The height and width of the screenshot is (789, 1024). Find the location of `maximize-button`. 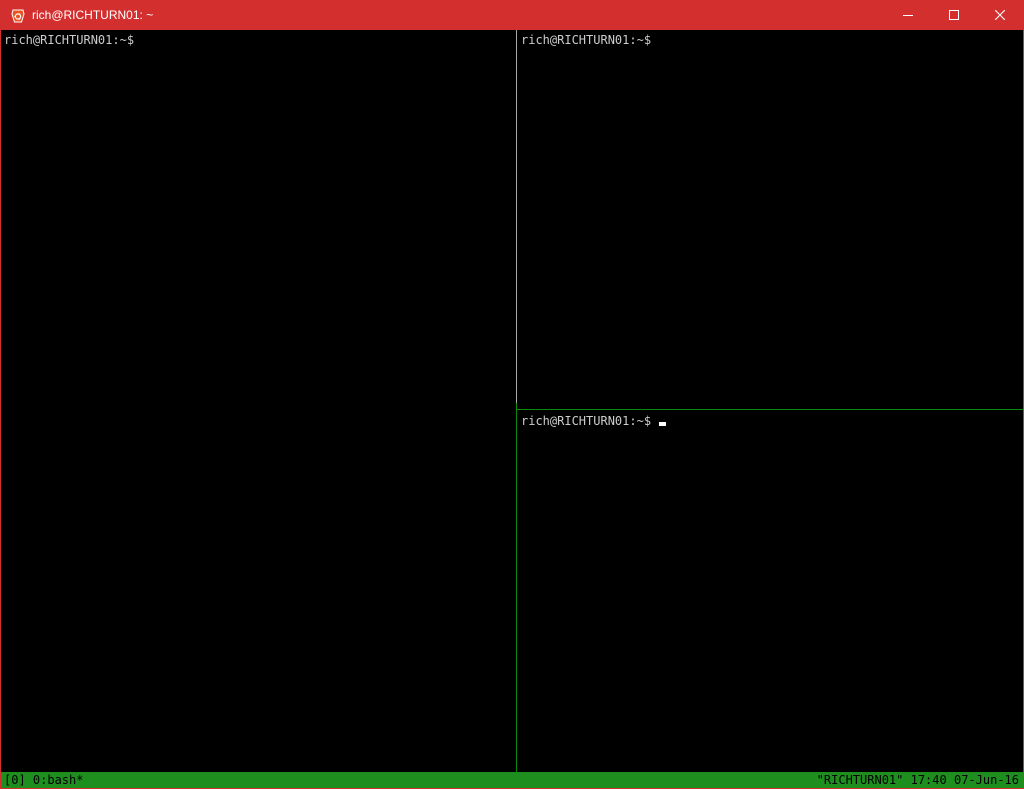

maximize-button is located at coordinates (954, 15).